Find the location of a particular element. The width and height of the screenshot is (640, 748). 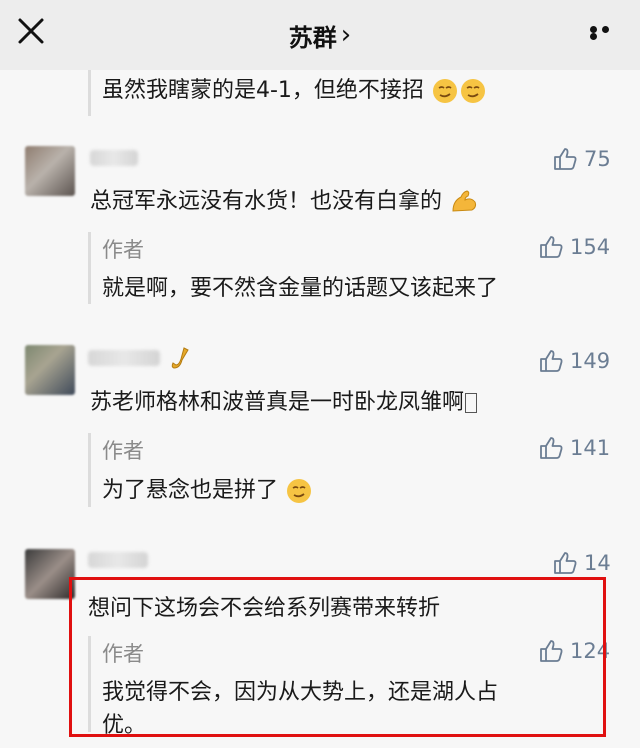

like-button: 149 is located at coordinates (574, 361).